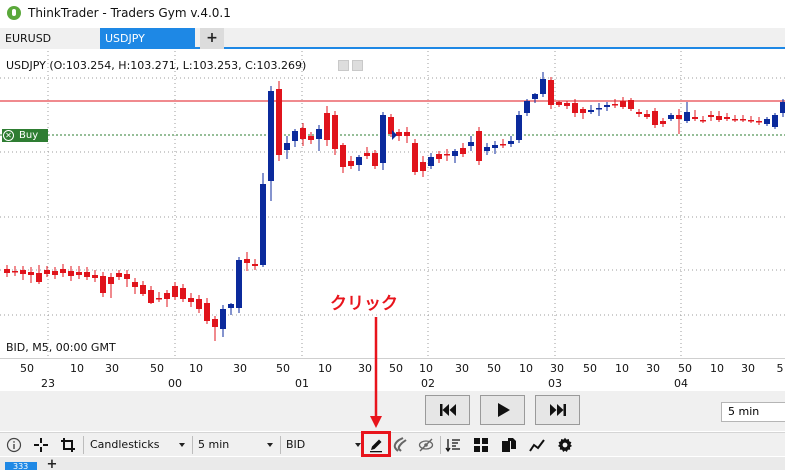 The height and width of the screenshot is (470, 785). Describe the element at coordinates (357, 65) in the screenshot. I see `chart-maximize-button` at that location.